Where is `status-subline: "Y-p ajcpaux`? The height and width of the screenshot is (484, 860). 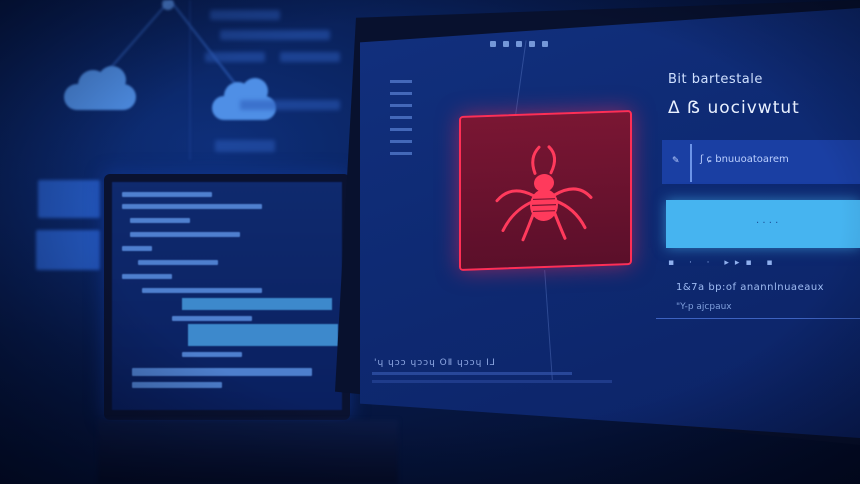 status-subline: "Y-p ajcpaux is located at coordinates (704, 307).